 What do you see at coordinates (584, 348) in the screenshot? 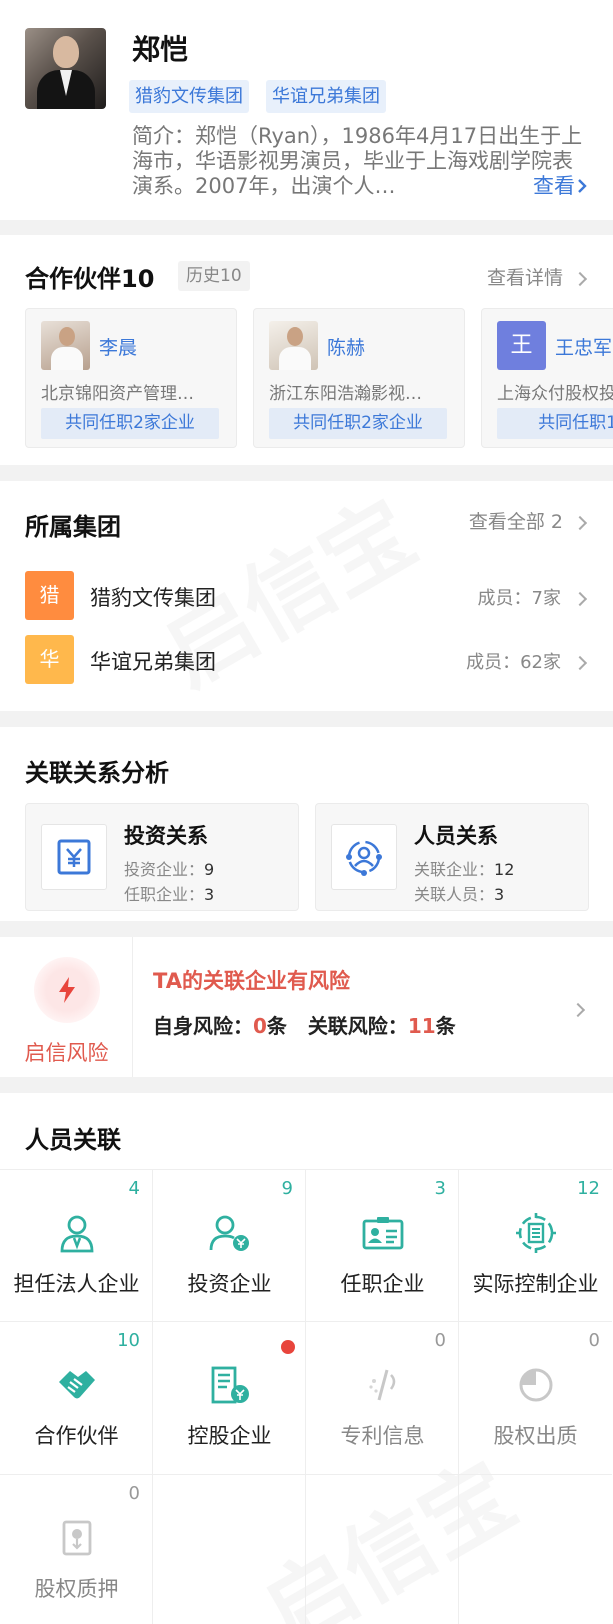
I see `partner-name: 王忠军` at bounding box center [584, 348].